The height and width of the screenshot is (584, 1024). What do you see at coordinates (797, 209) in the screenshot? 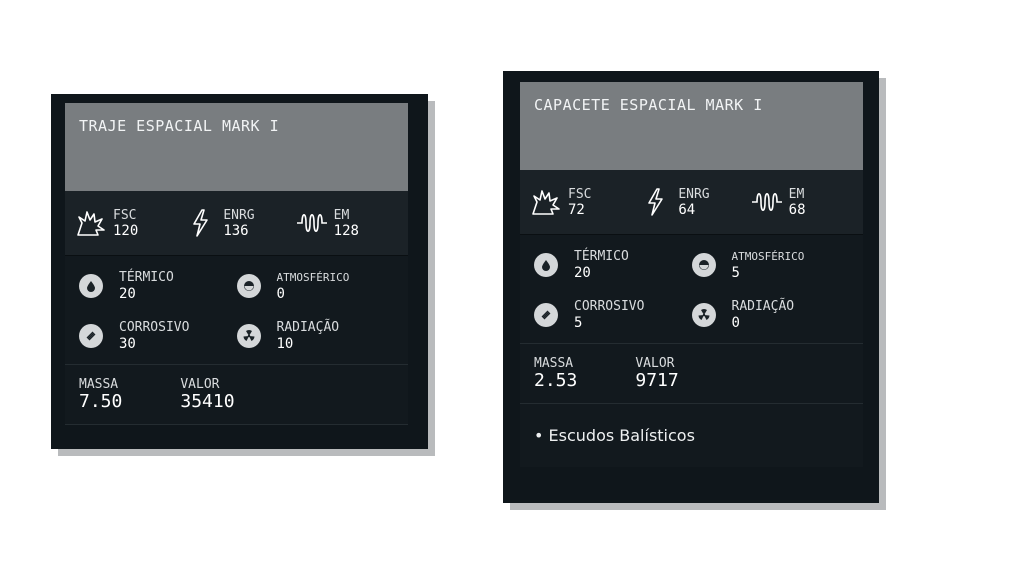
I see `stat-value: 68` at bounding box center [797, 209].